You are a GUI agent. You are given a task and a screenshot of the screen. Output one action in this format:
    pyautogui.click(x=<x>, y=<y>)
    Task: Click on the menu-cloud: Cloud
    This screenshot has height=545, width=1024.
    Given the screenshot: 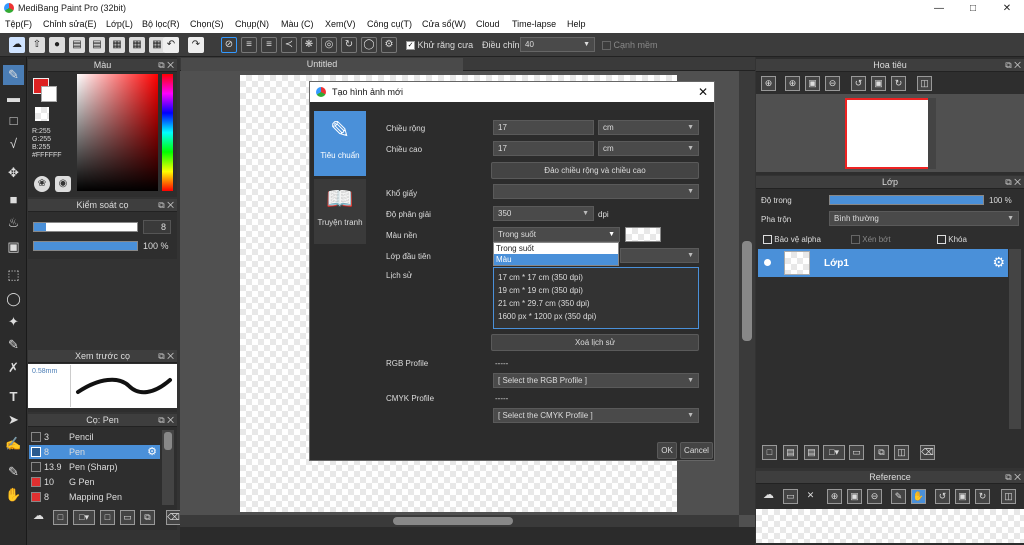 What is the action you would take?
    pyautogui.click(x=488, y=24)
    